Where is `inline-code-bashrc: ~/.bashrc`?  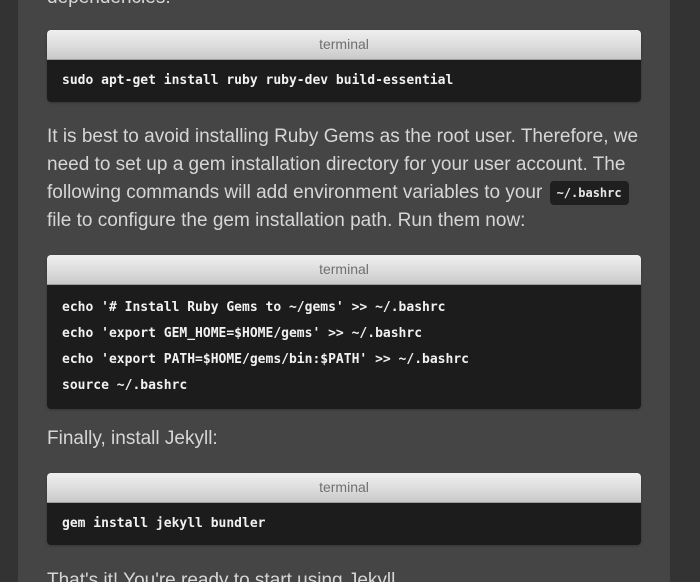 inline-code-bashrc: ~/.bashrc is located at coordinates (589, 193).